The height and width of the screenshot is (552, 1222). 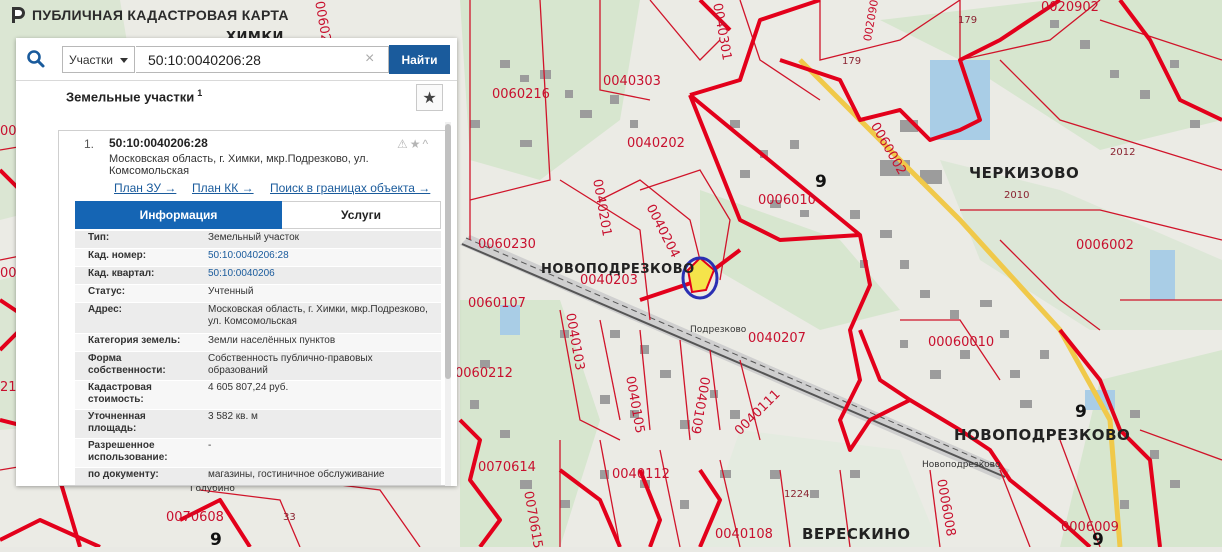 What do you see at coordinates (178, 215) in the screenshot?
I see `tab-information: Информация` at bounding box center [178, 215].